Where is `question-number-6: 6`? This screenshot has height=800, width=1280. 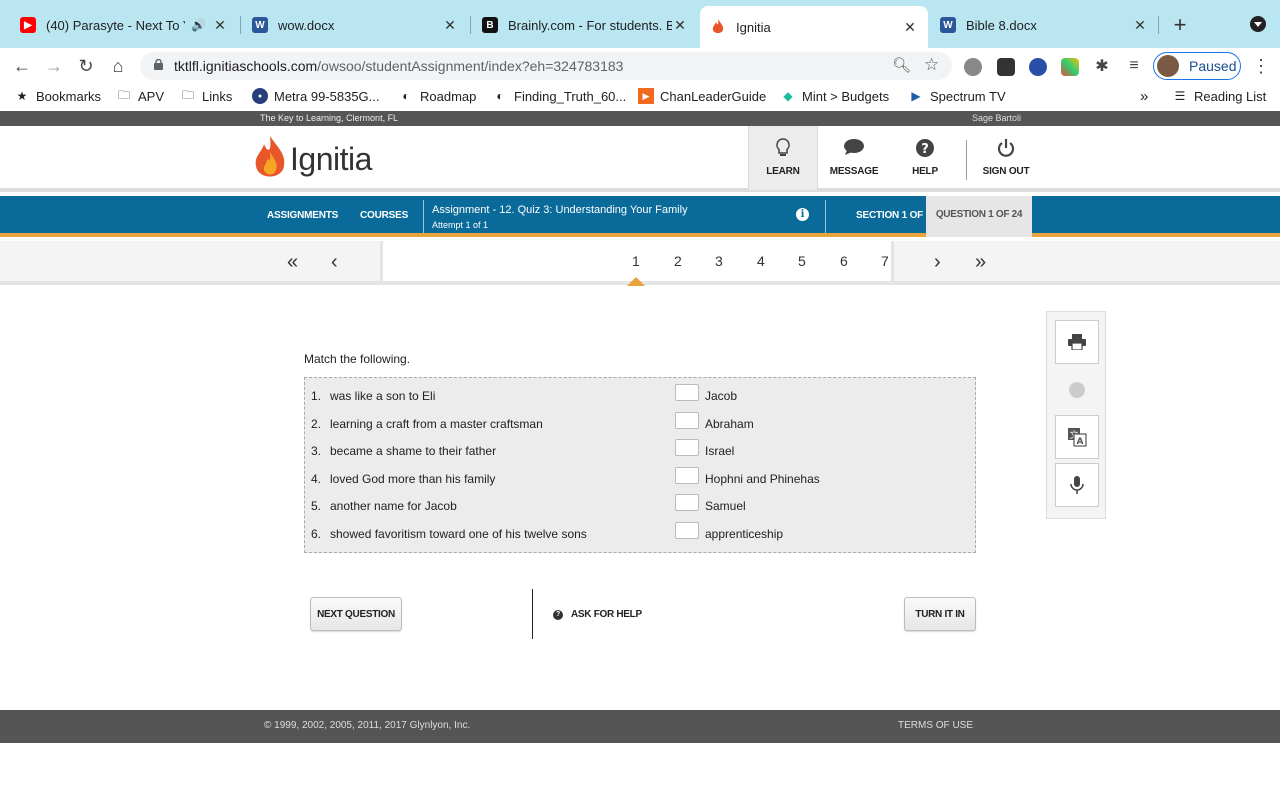
question-number-6: 6 is located at coordinates (844, 261).